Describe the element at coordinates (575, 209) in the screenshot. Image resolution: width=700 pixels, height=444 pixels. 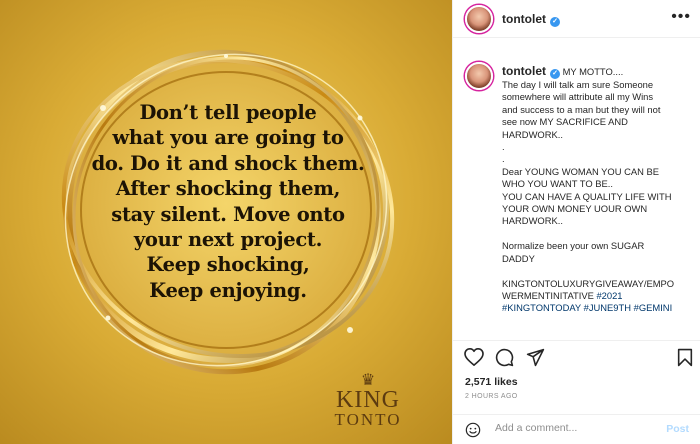
I see `caption-line: YOUR OWN MONEY UOUR OWN` at that location.